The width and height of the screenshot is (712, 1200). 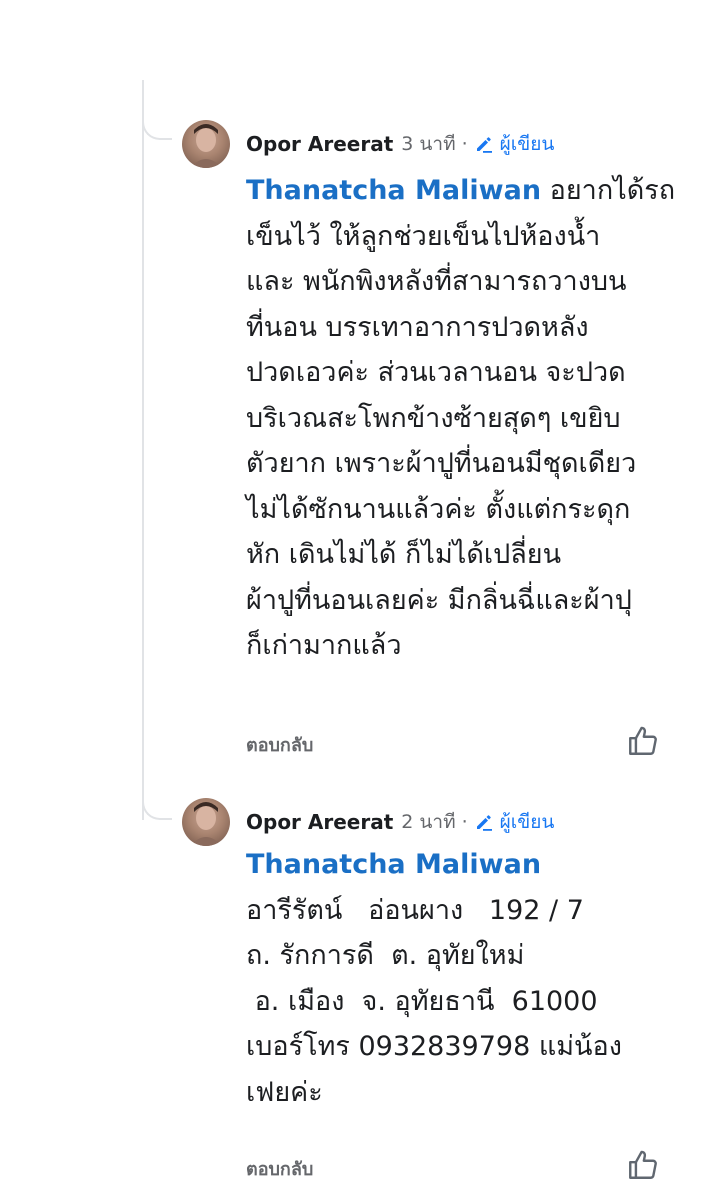 What do you see at coordinates (439, 600) in the screenshot?
I see `comment-text: ผ้าปูที่นอนเลยค่ะ มีกลิ่นฉี่และผ้าปุ` at bounding box center [439, 600].